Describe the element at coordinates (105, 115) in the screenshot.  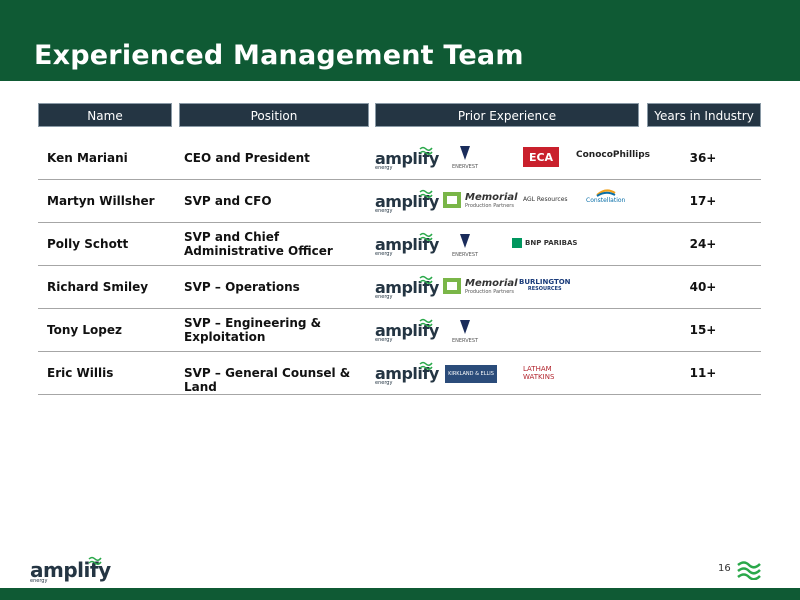
I see `column-header-name: Name` at that location.